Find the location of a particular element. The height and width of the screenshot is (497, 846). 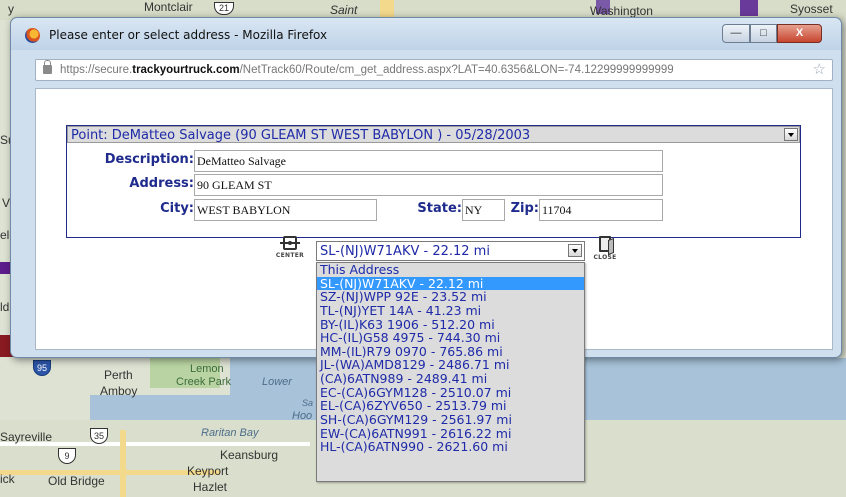

dropdown-option: MM-(IL)R79 0970 - 765.86 mi is located at coordinates (450, 352).